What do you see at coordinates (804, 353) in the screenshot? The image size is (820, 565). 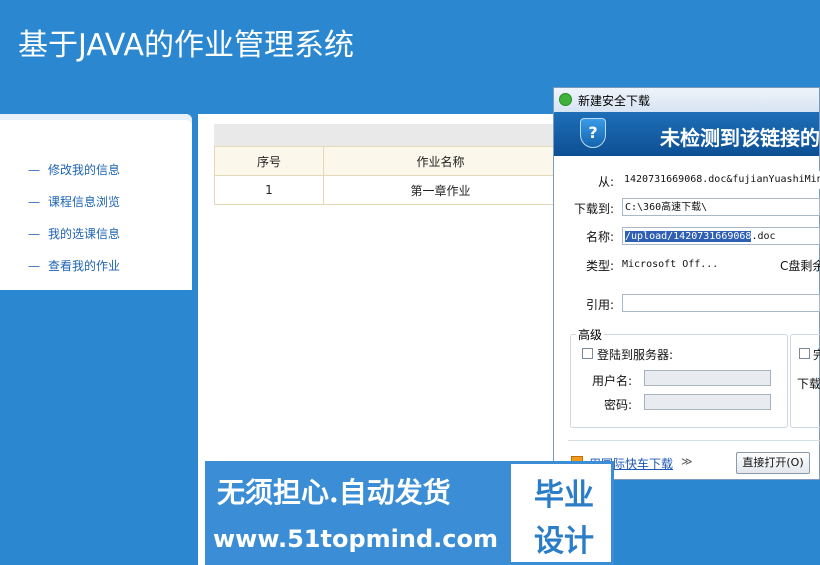 I see `right-option-checkbox` at bounding box center [804, 353].